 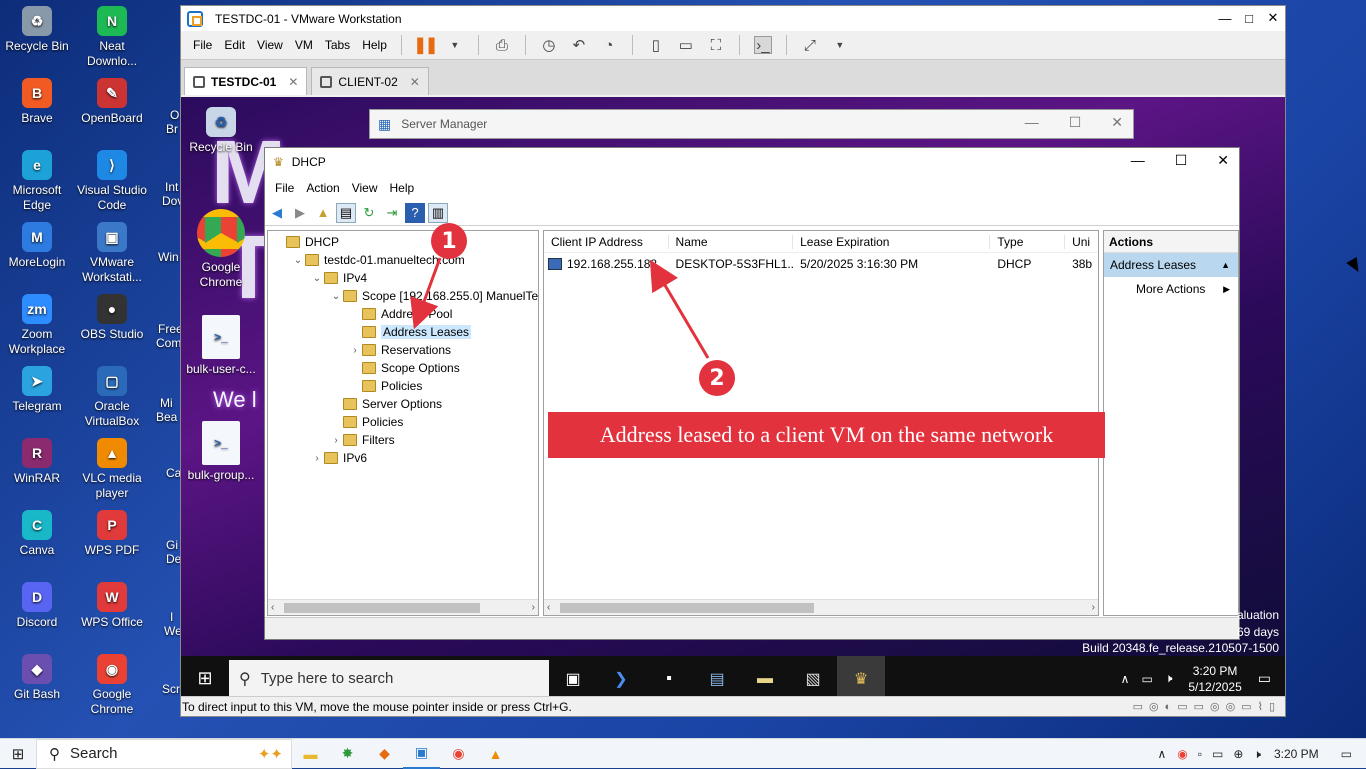 I want to click on desktop-icon: M MoreLogin, so click(x=37, y=246).